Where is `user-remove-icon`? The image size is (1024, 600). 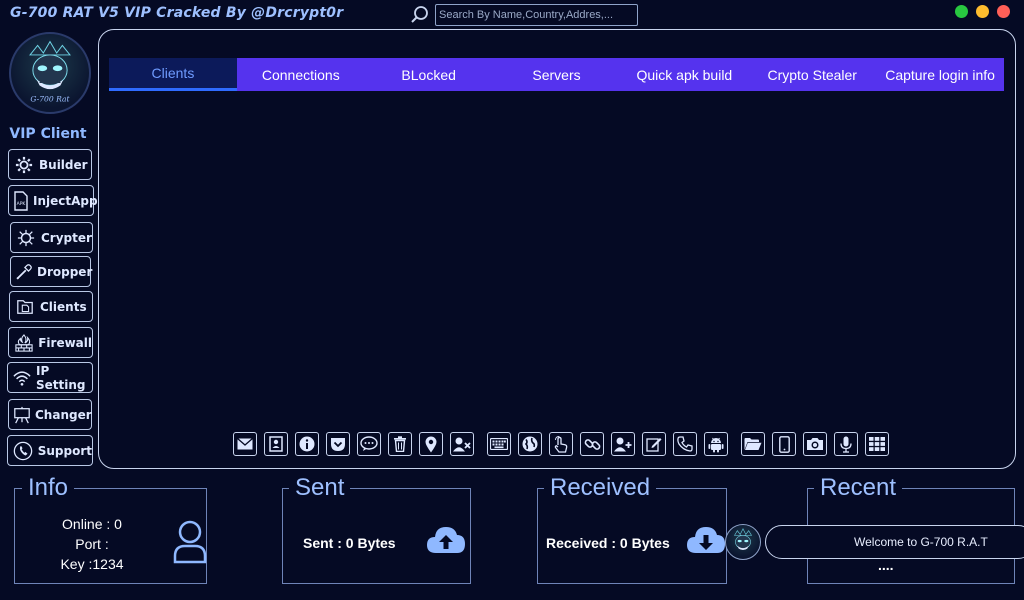 user-remove-icon is located at coordinates (462, 444).